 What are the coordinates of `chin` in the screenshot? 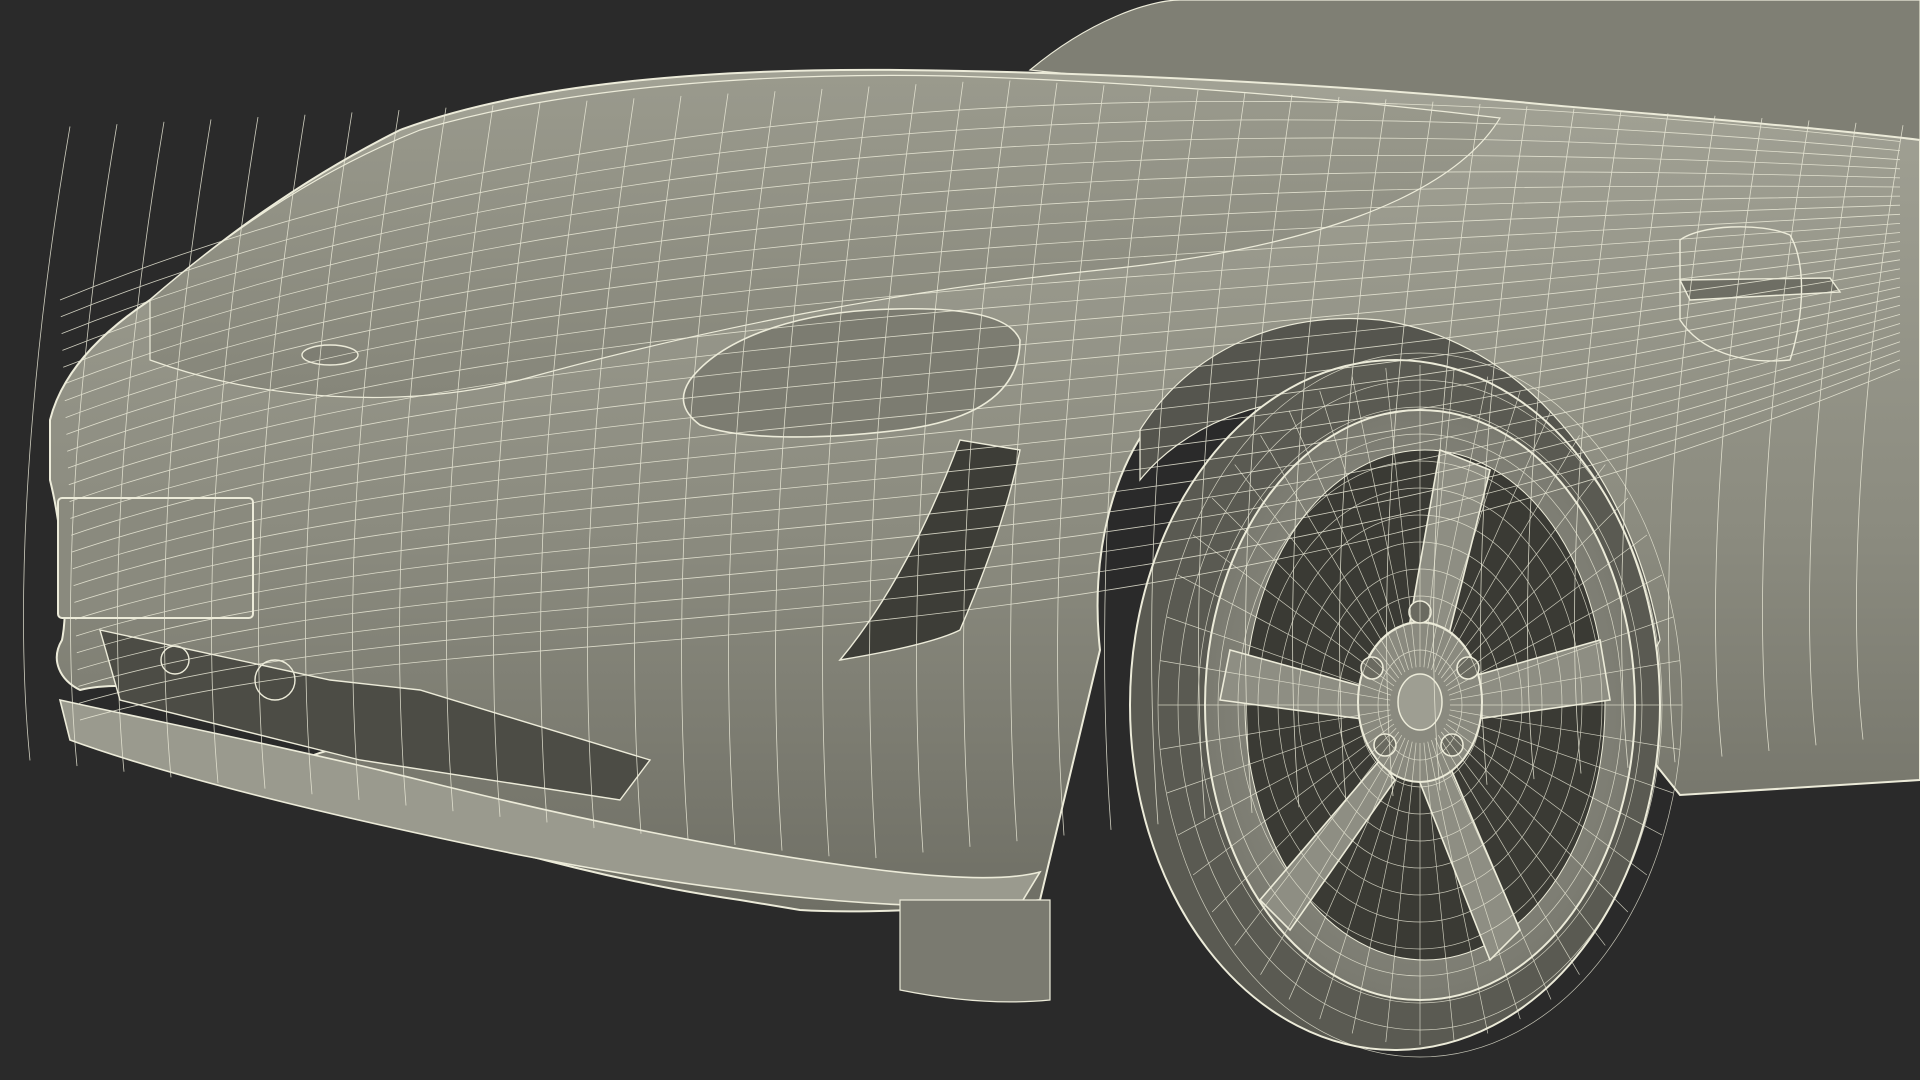 It's located at (975, 951).